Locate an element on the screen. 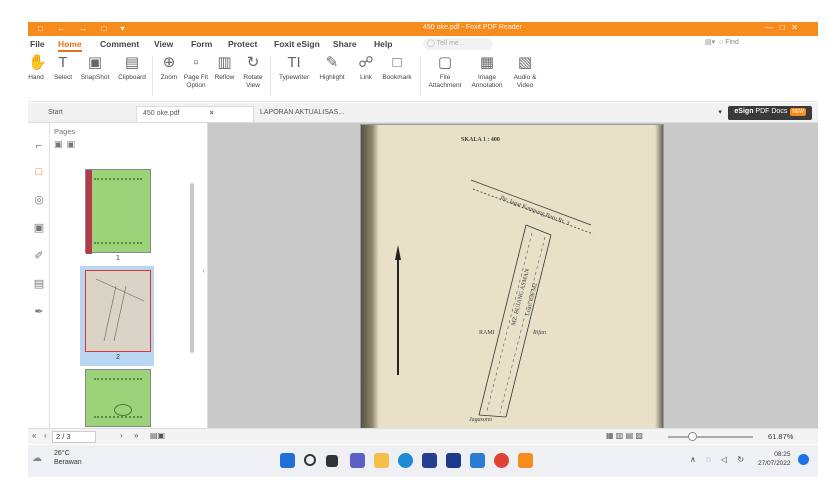  edge-browser-icon is located at coordinates (405, 460).